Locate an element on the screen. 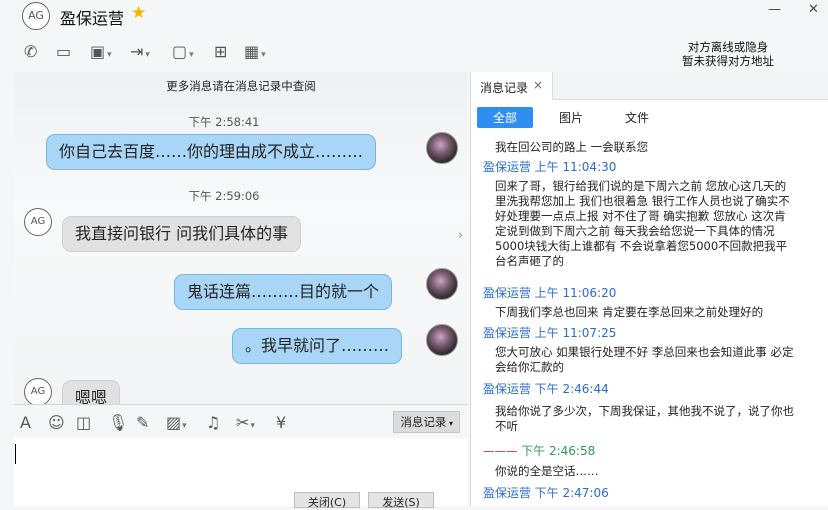  filter-files: 文件 is located at coordinates (637, 117).